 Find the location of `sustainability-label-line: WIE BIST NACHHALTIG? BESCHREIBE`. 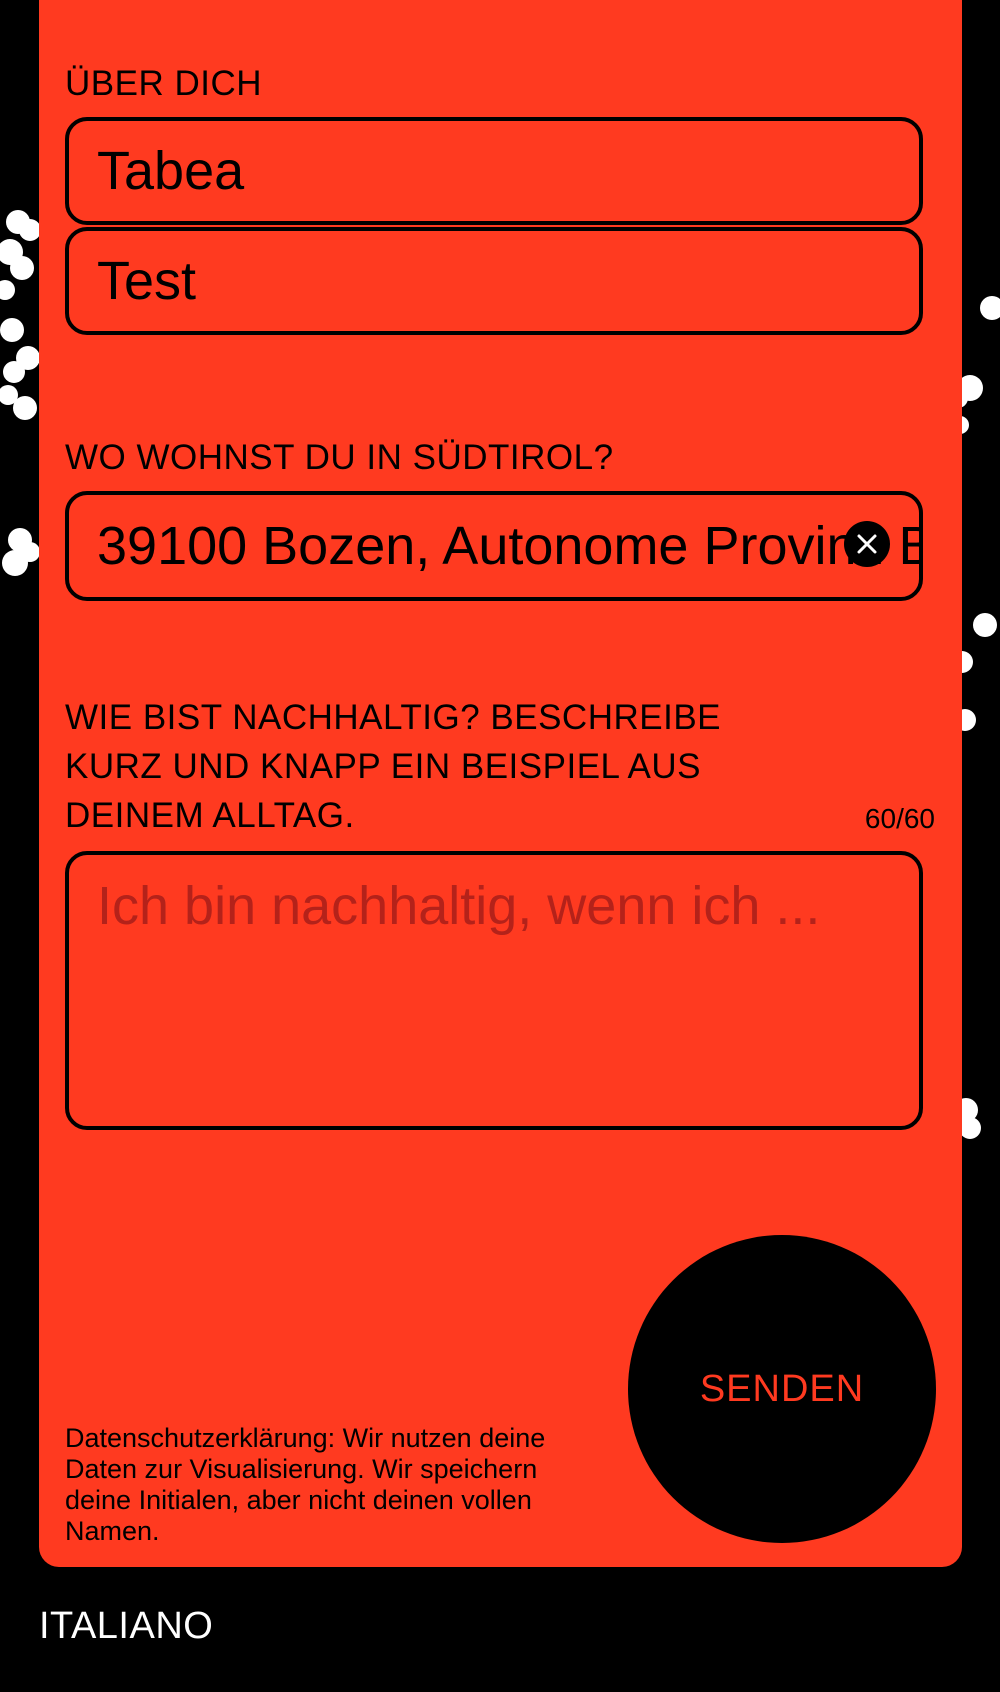

sustainability-label-line: WIE BIST NACHHALTIG? BESCHREIBE is located at coordinates (393, 717).